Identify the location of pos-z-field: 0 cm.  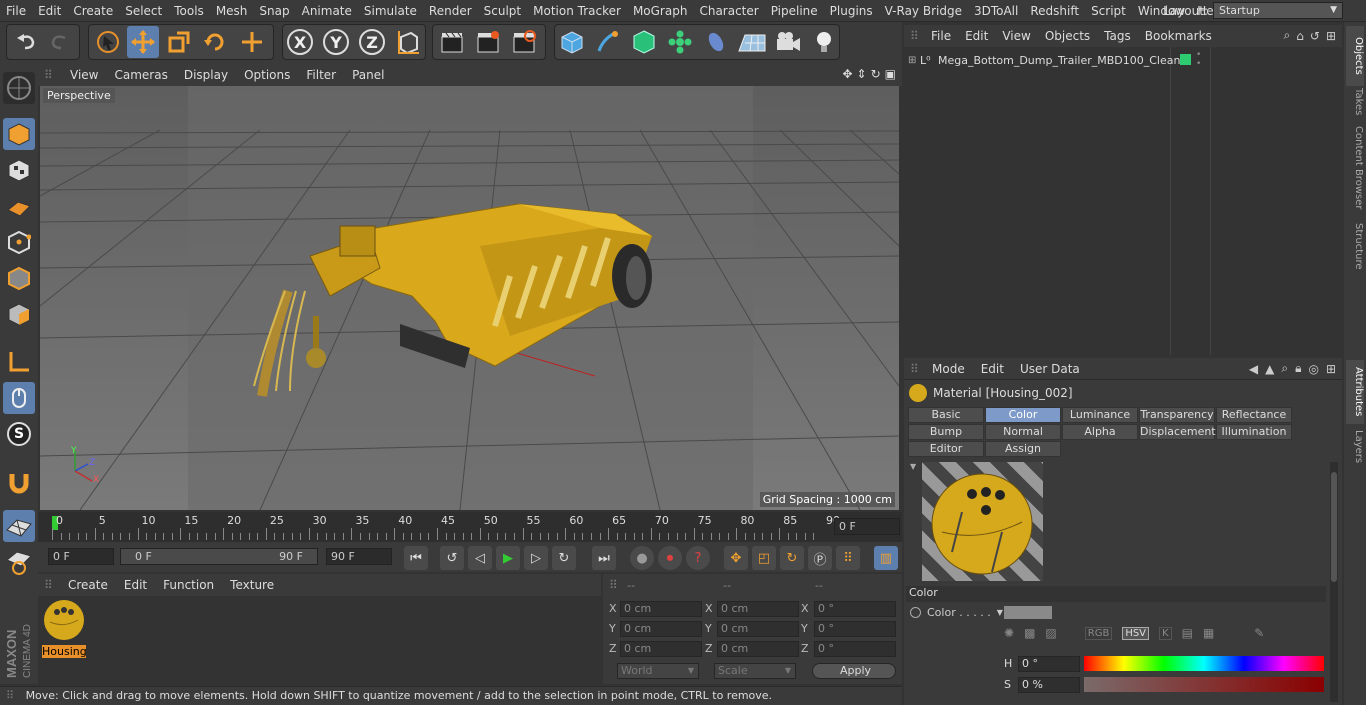
(661, 649).